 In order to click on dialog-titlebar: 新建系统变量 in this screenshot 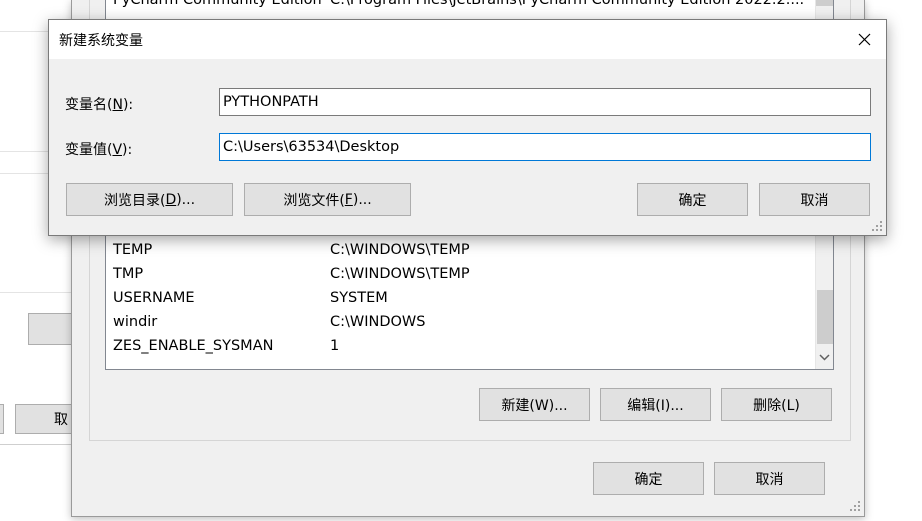, I will do `click(467, 39)`.